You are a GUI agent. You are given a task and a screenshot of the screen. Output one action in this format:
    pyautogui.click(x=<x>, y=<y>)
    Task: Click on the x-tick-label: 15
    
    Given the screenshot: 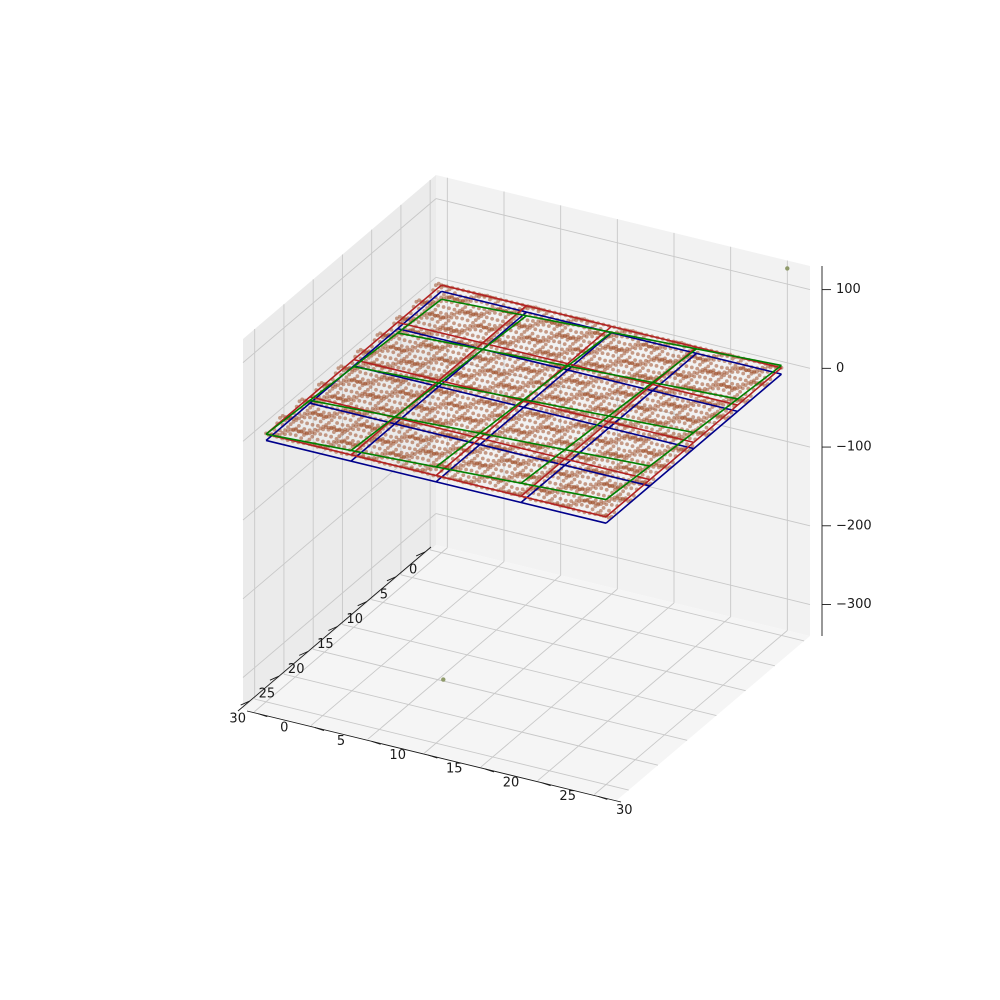 What is the action you would take?
    pyautogui.click(x=325, y=644)
    